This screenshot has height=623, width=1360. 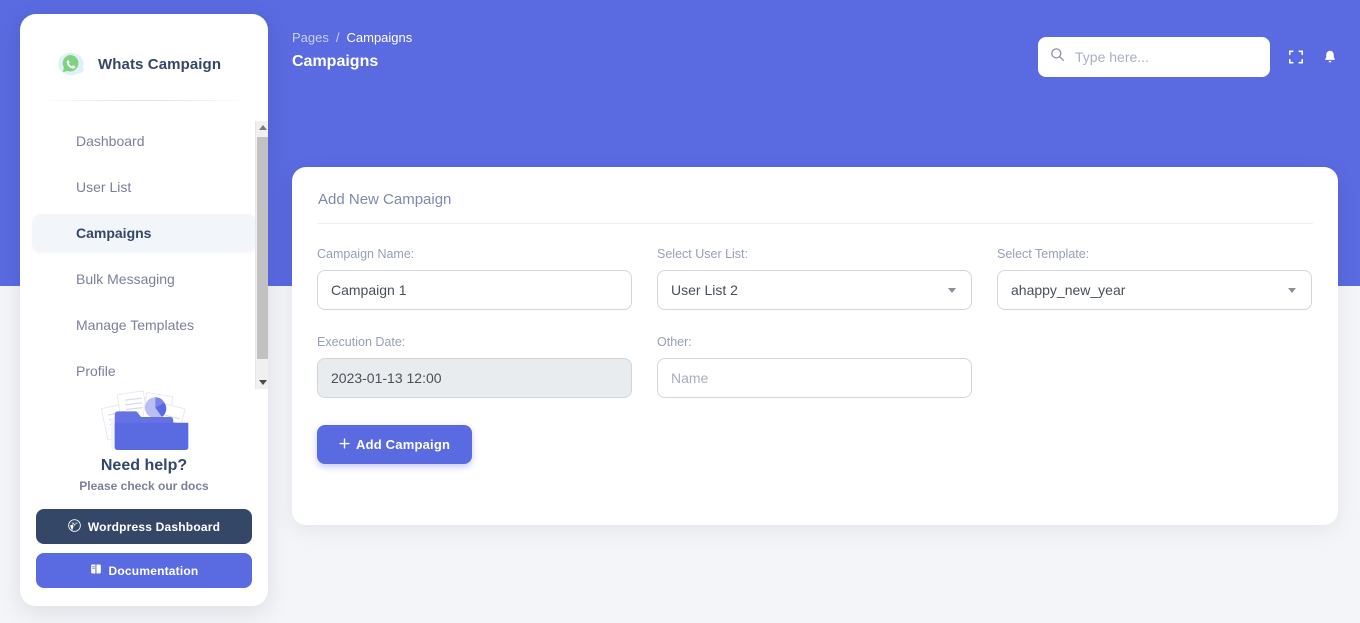 What do you see at coordinates (1154, 290) in the screenshot?
I see `template-select: ahappy_new_year` at bounding box center [1154, 290].